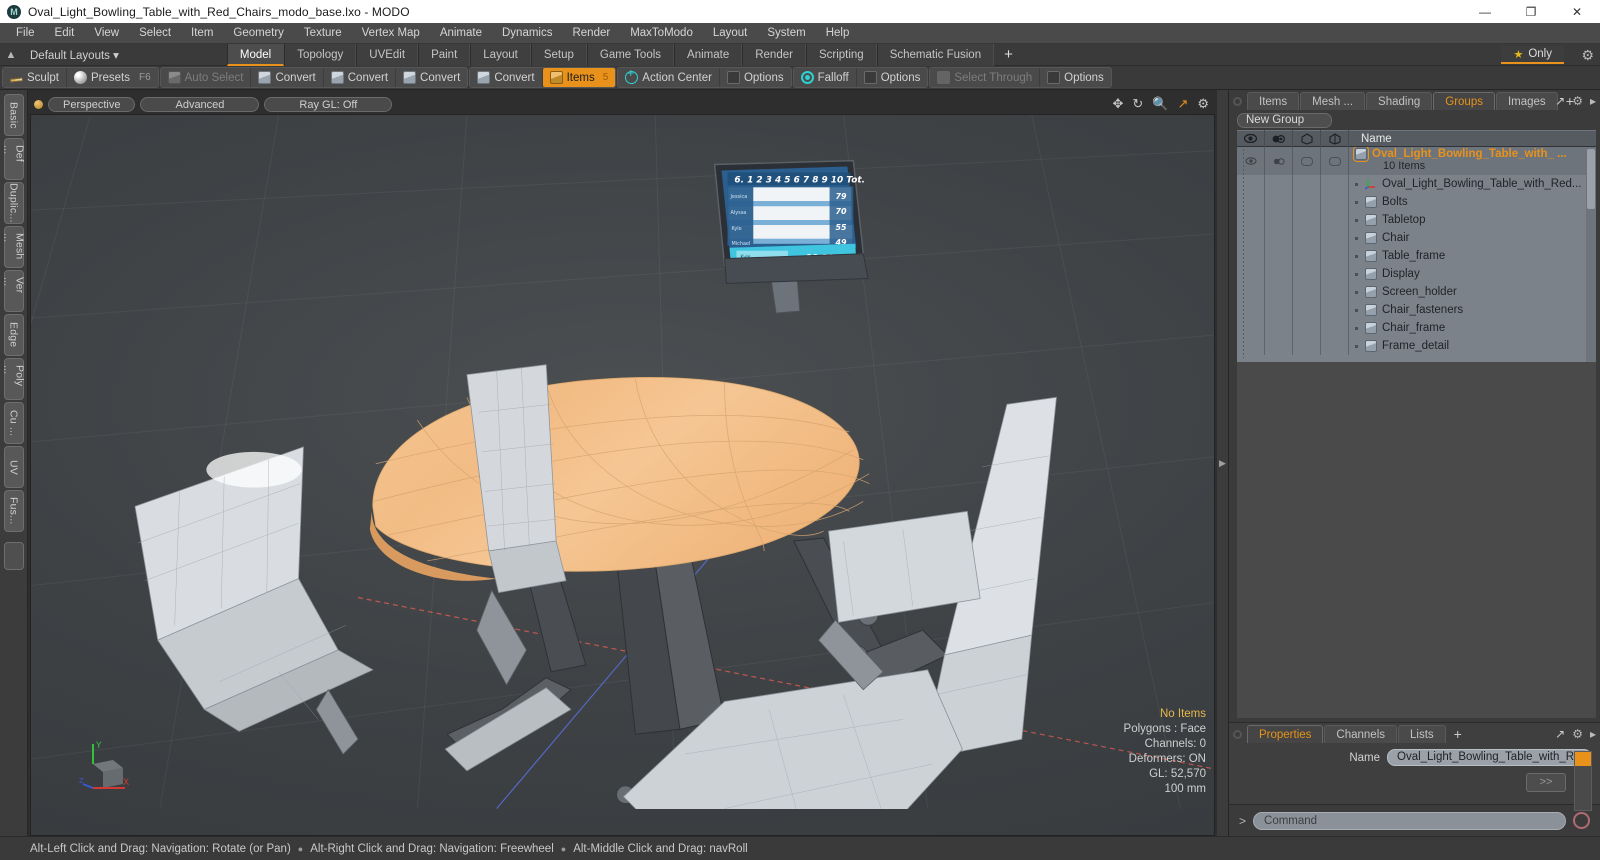 The height and width of the screenshot is (860, 1600). I want to click on layout-tab-paint: Paint, so click(444, 54).